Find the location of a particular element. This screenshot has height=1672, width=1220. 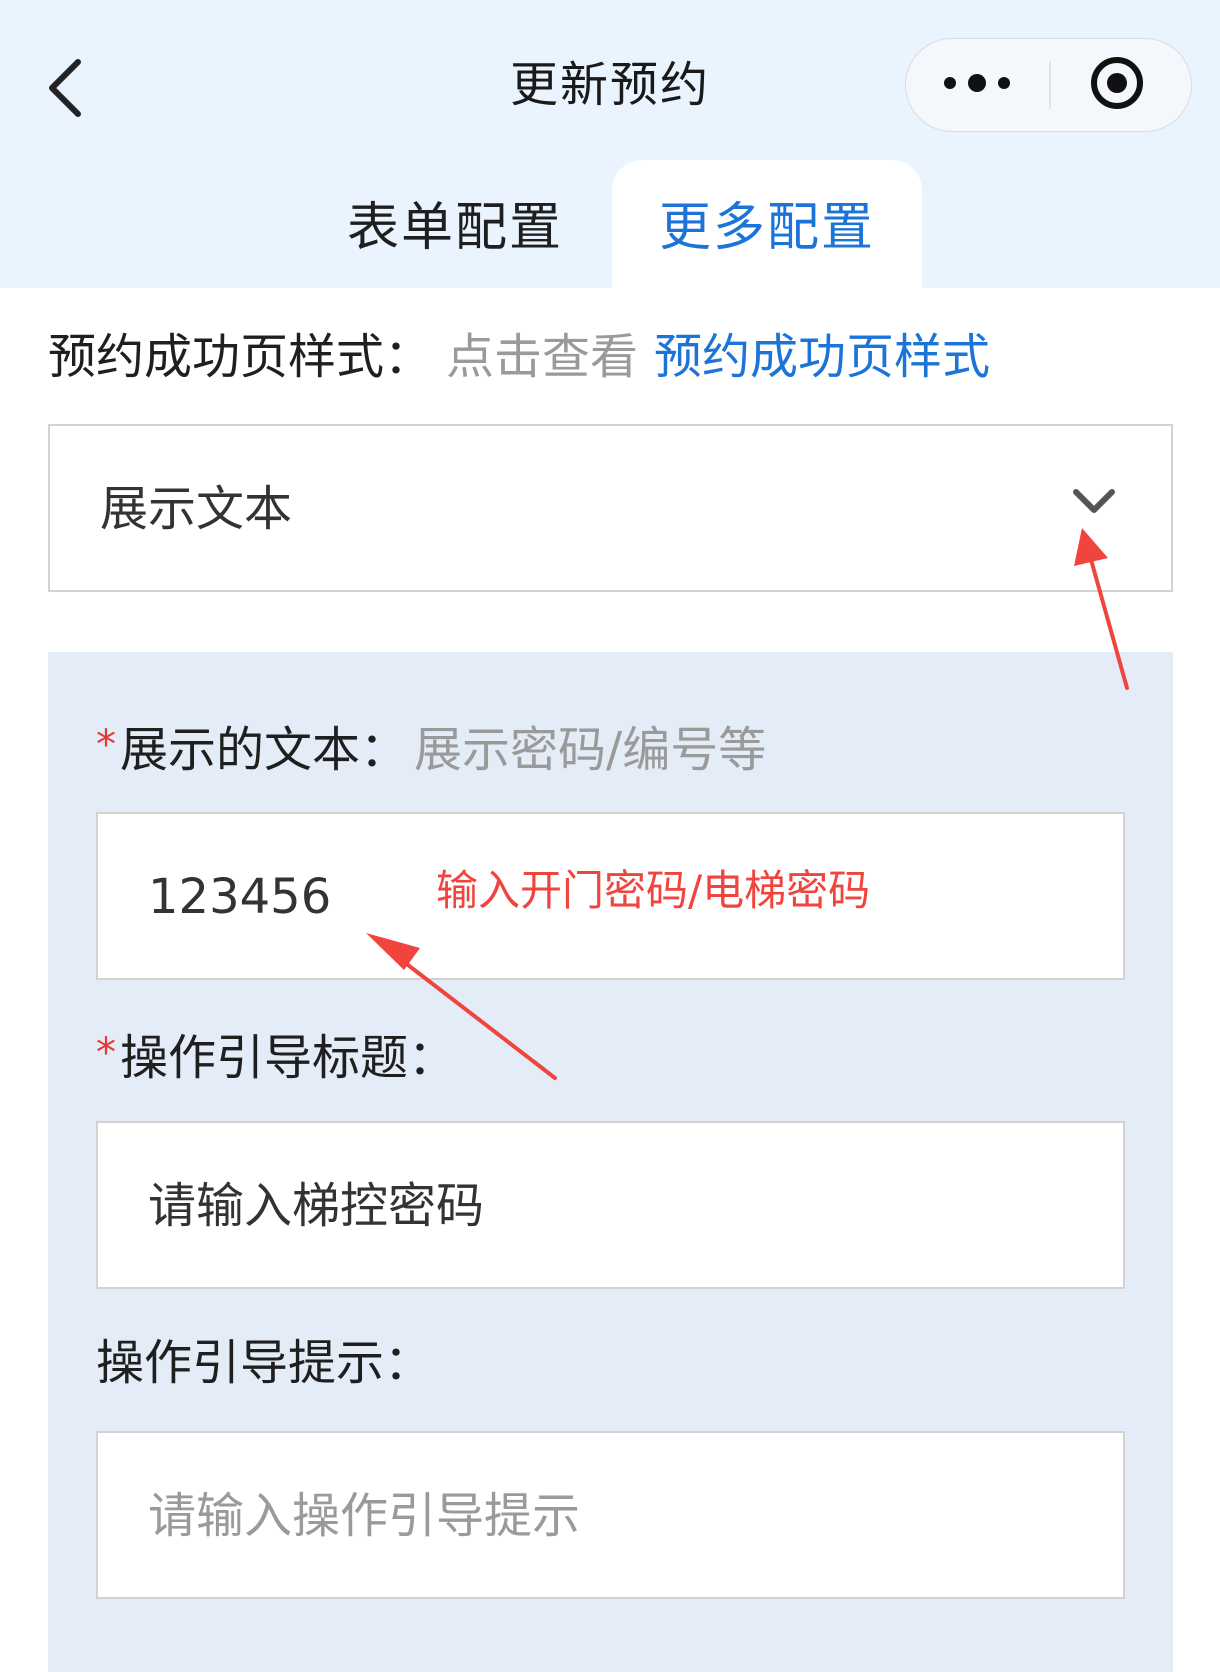

guide-tip-input: 请输入操作引导提示 is located at coordinates (610, 1515).